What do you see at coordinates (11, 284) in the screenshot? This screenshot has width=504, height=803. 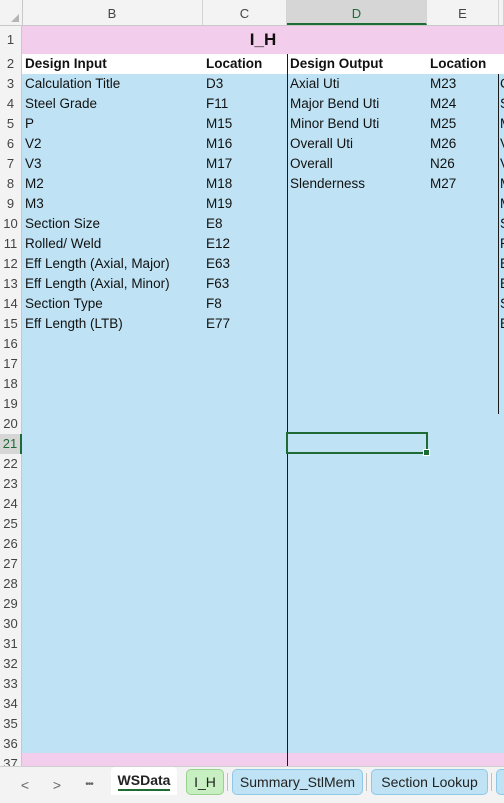 I see `row-header: 13` at bounding box center [11, 284].